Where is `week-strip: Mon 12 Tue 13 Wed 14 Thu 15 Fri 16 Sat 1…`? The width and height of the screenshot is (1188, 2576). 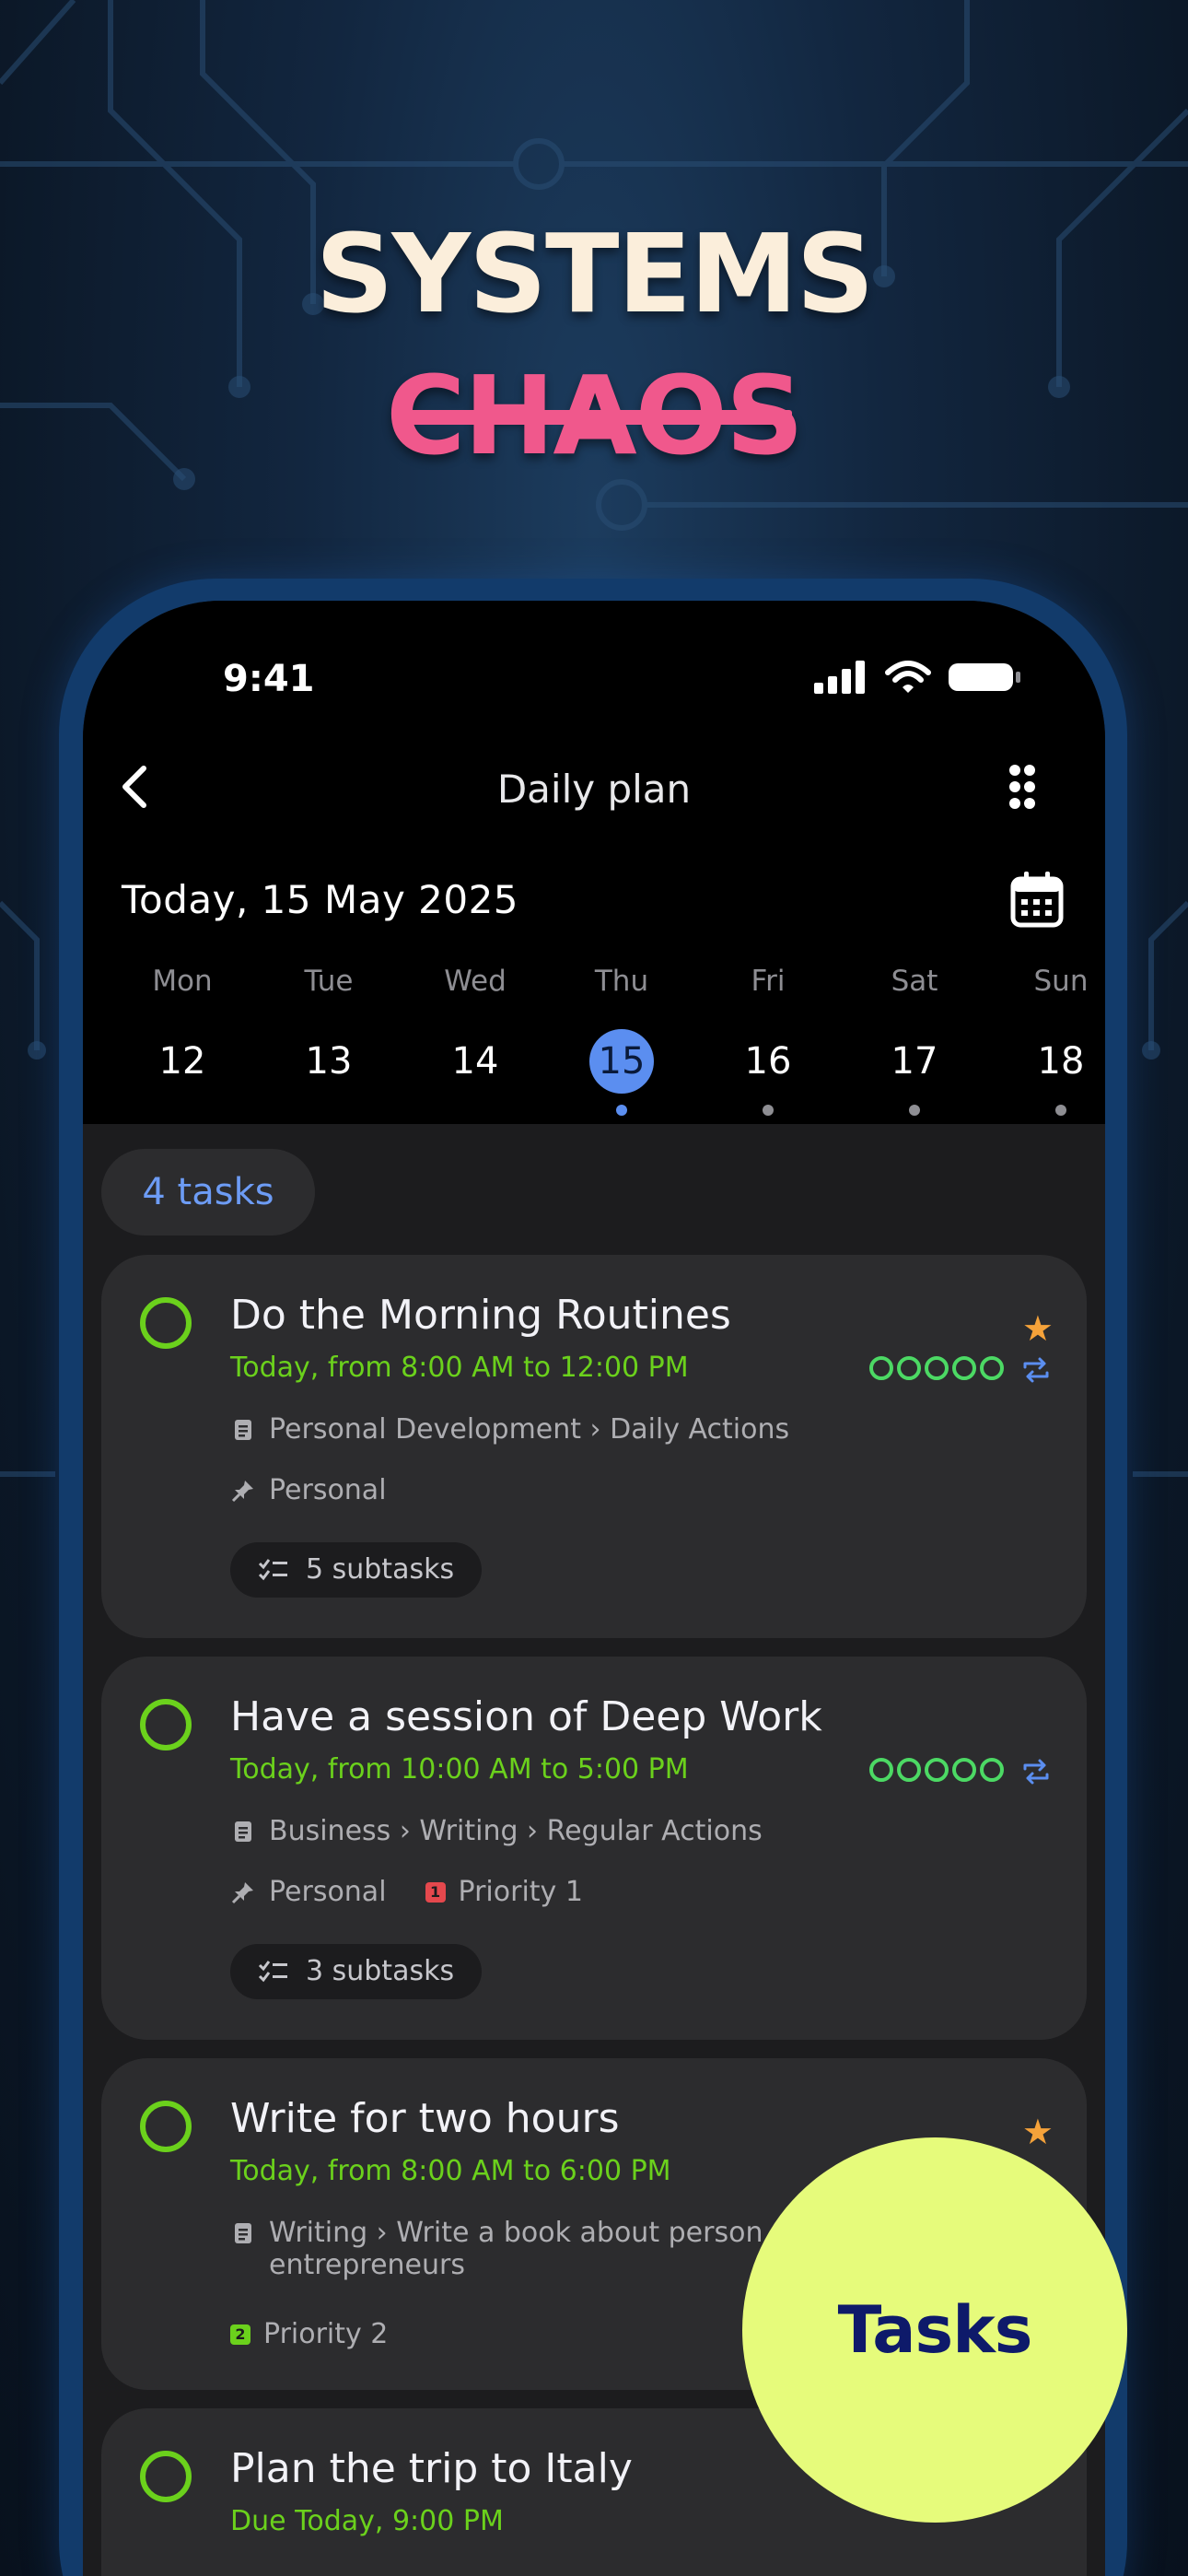
week-strip: Mon 12 Tue 13 Wed 14 Thu 15 Fri 16 Sat 1… is located at coordinates (598, 1040).